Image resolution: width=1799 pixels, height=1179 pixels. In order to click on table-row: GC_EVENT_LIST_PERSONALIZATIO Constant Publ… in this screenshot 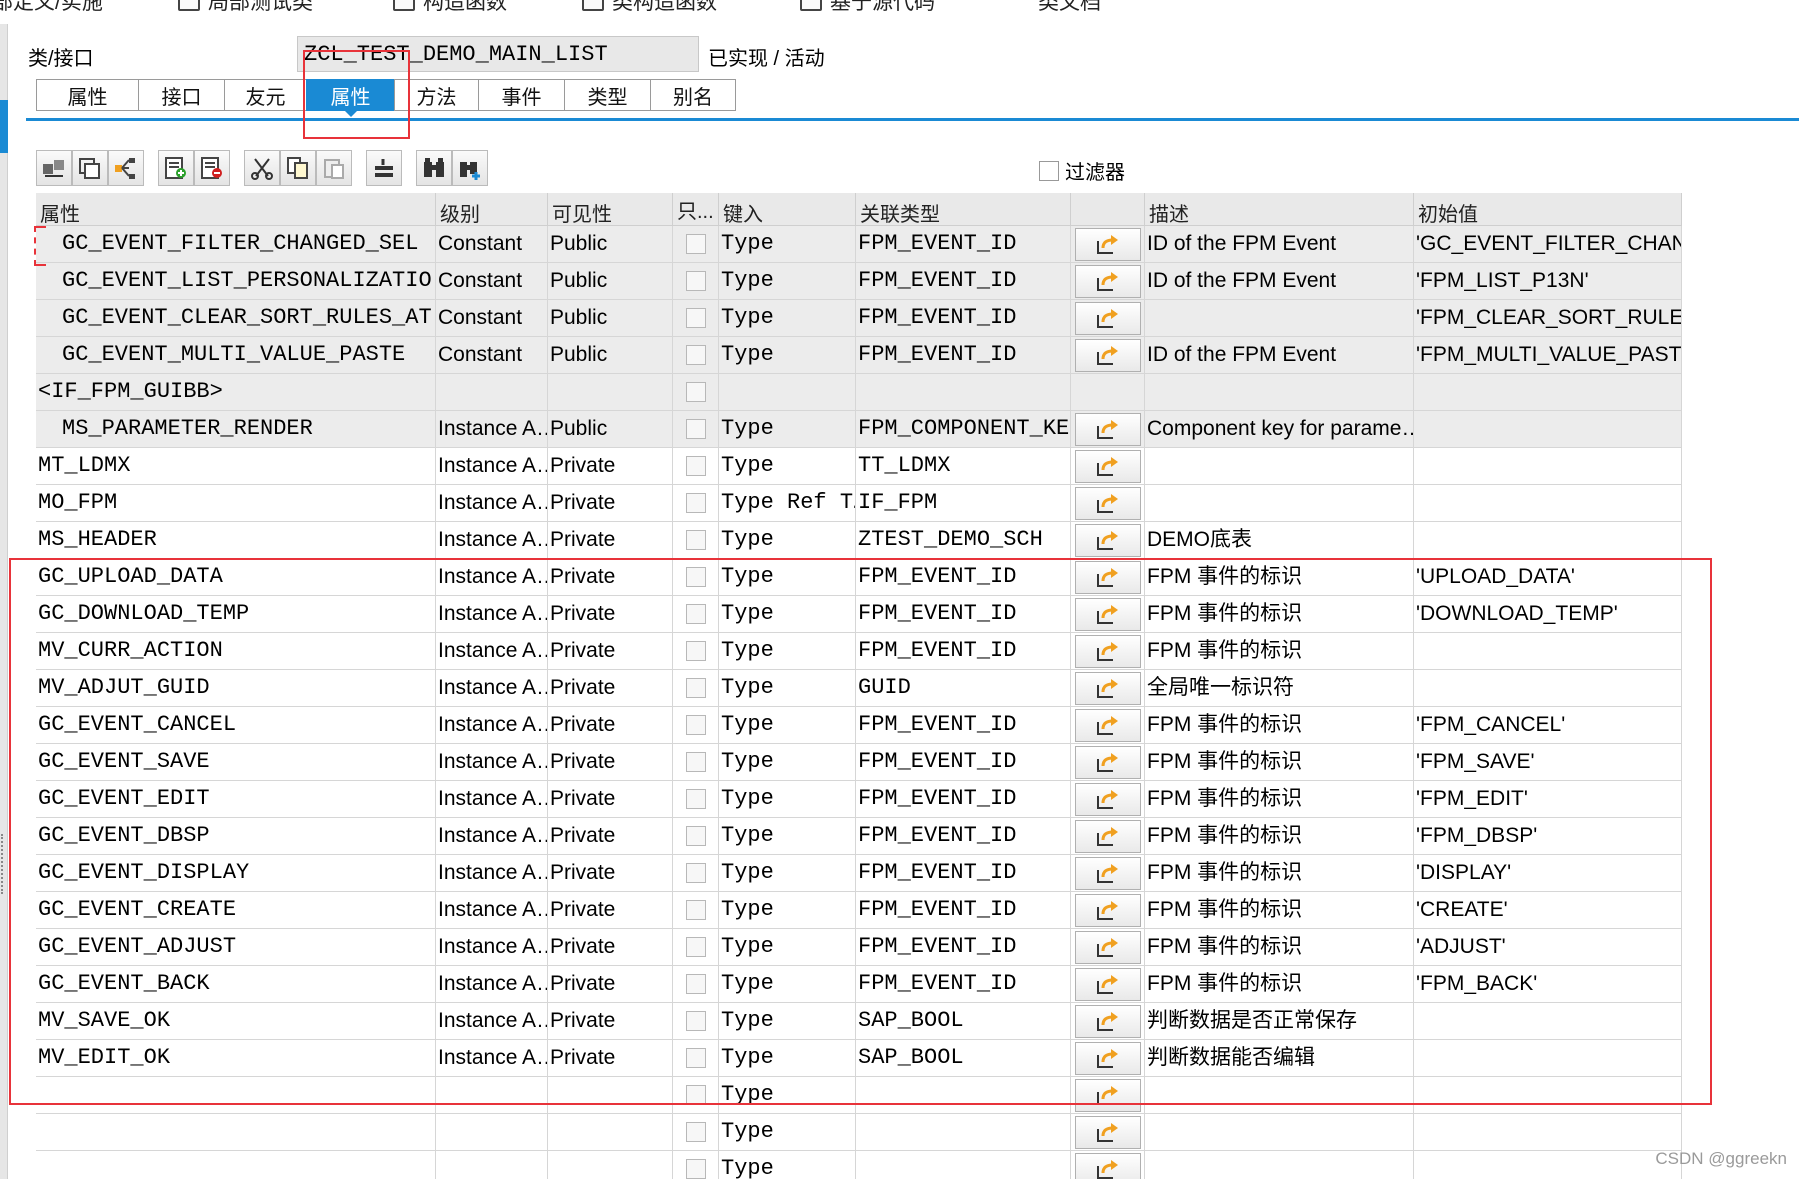, I will do `click(859, 281)`.